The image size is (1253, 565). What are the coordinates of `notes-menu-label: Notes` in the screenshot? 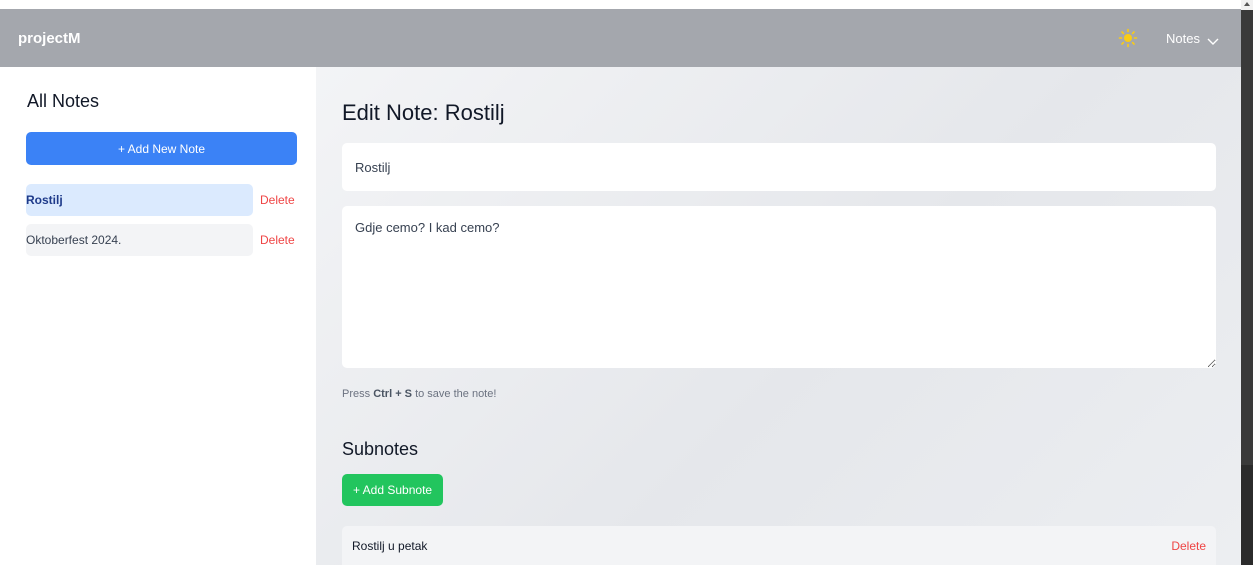 It's located at (1183, 38).